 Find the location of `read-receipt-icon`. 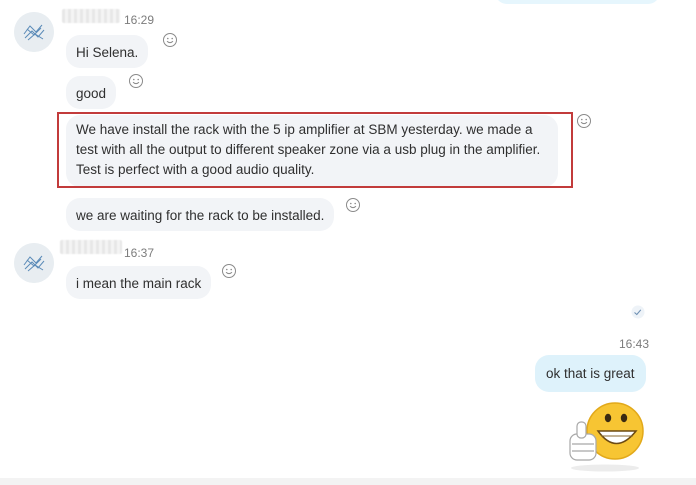

read-receipt-icon is located at coordinates (638, 312).